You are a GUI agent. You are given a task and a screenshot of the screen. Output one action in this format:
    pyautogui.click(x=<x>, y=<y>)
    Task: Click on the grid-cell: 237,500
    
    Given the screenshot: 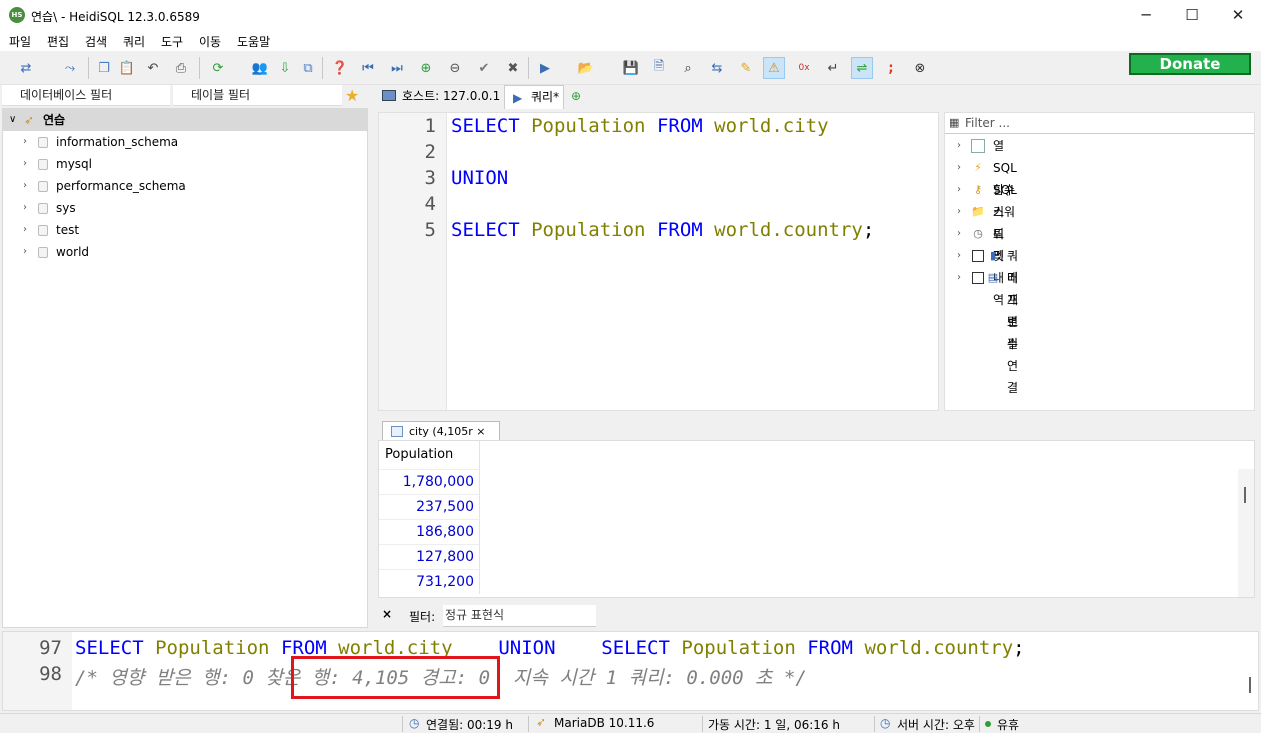 What is the action you would take?
    pyautogui.click(x=429, y=506)
    